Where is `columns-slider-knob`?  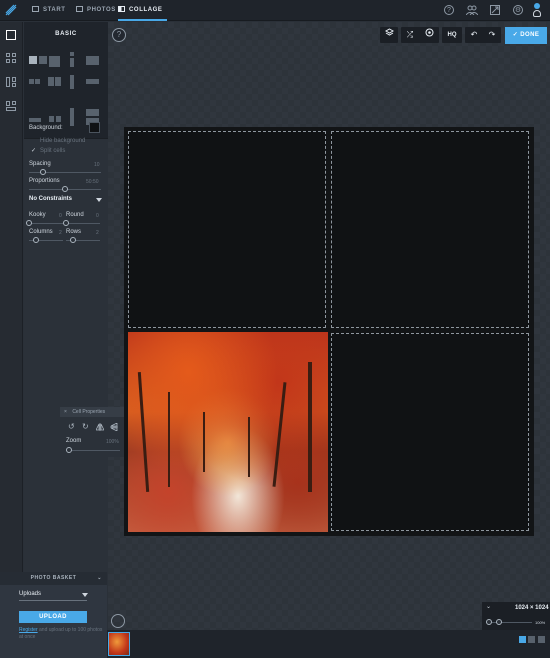 columns-slider-knob is located at coordinates (35, 240).